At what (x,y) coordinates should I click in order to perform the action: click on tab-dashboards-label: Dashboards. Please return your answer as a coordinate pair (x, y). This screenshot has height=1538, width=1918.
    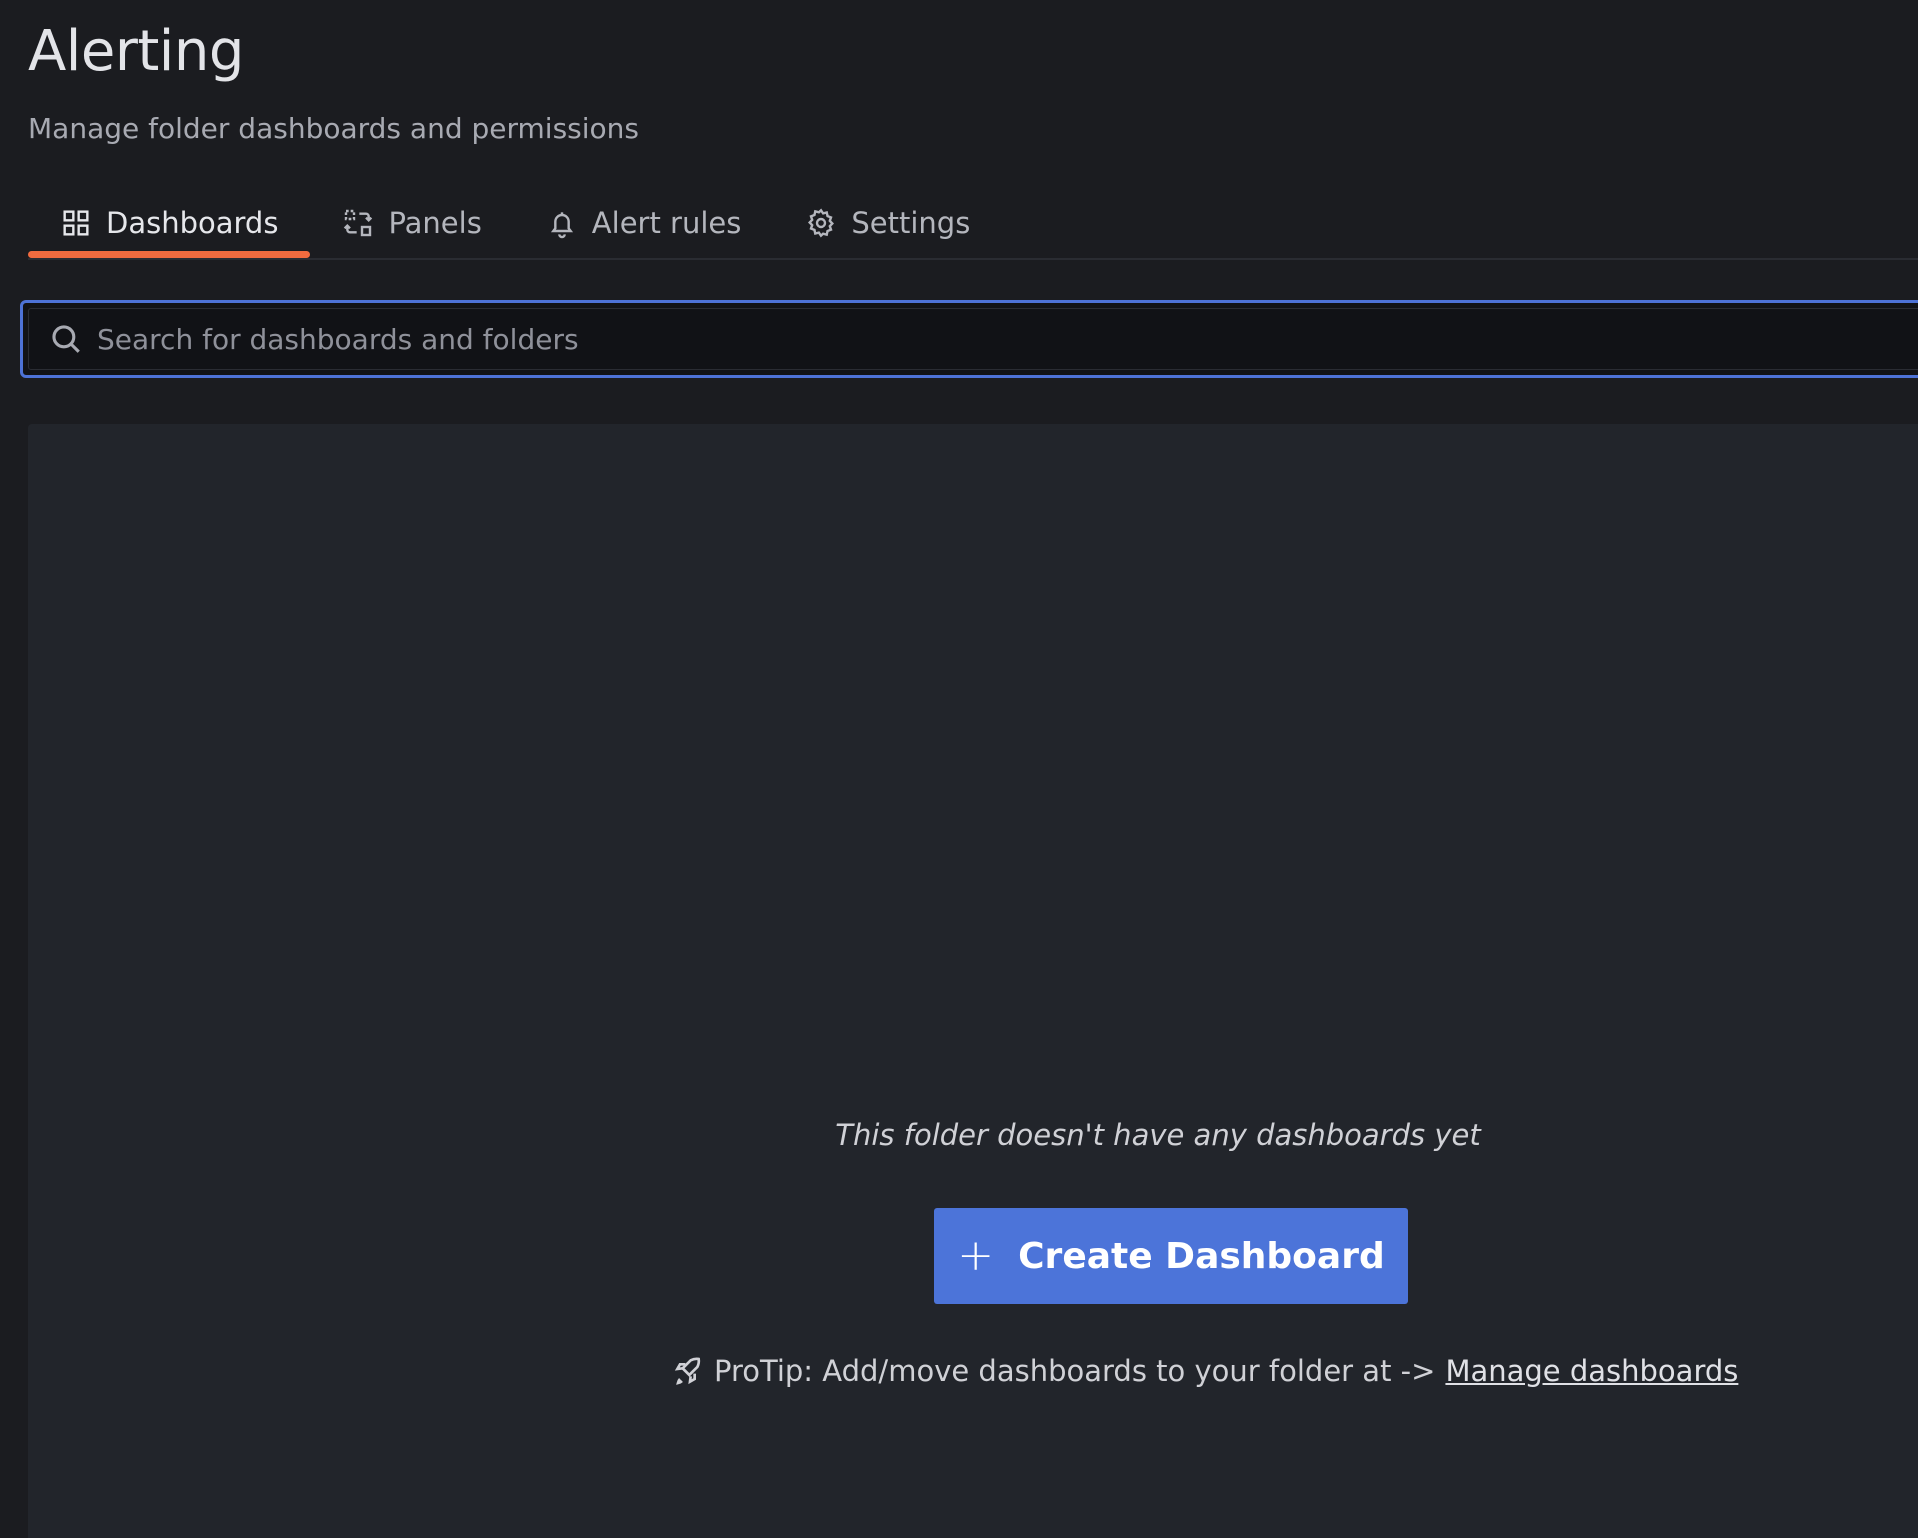
    Looking at the image, I should click on (192, 223).